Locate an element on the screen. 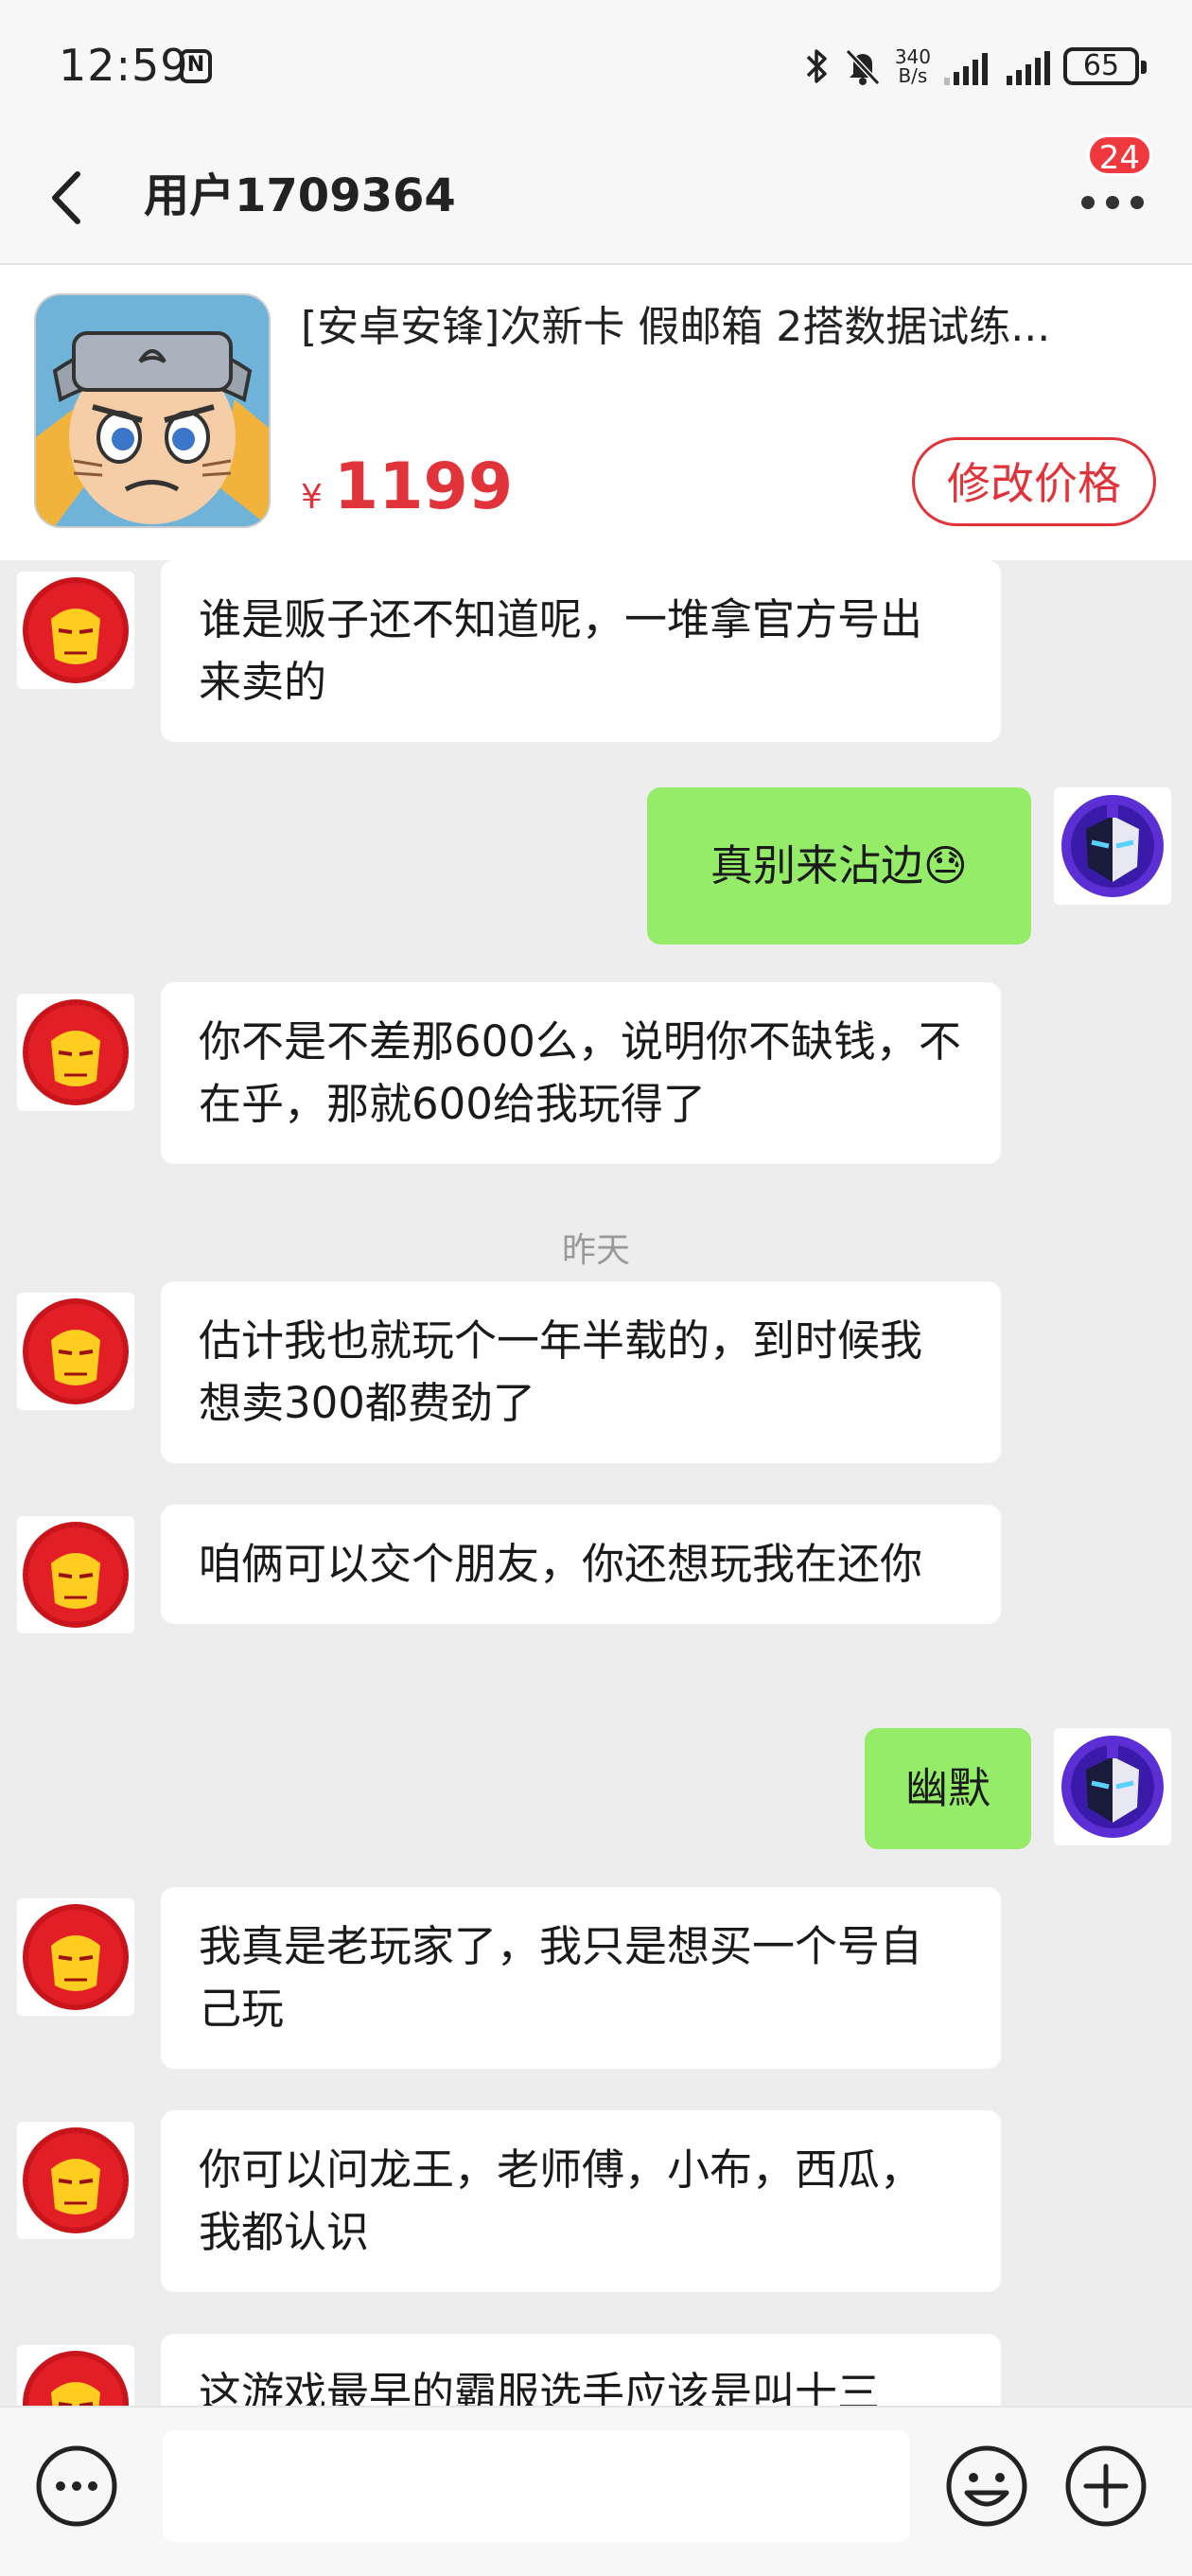  naruto-avatar-image is located at coordinates (152, 410).